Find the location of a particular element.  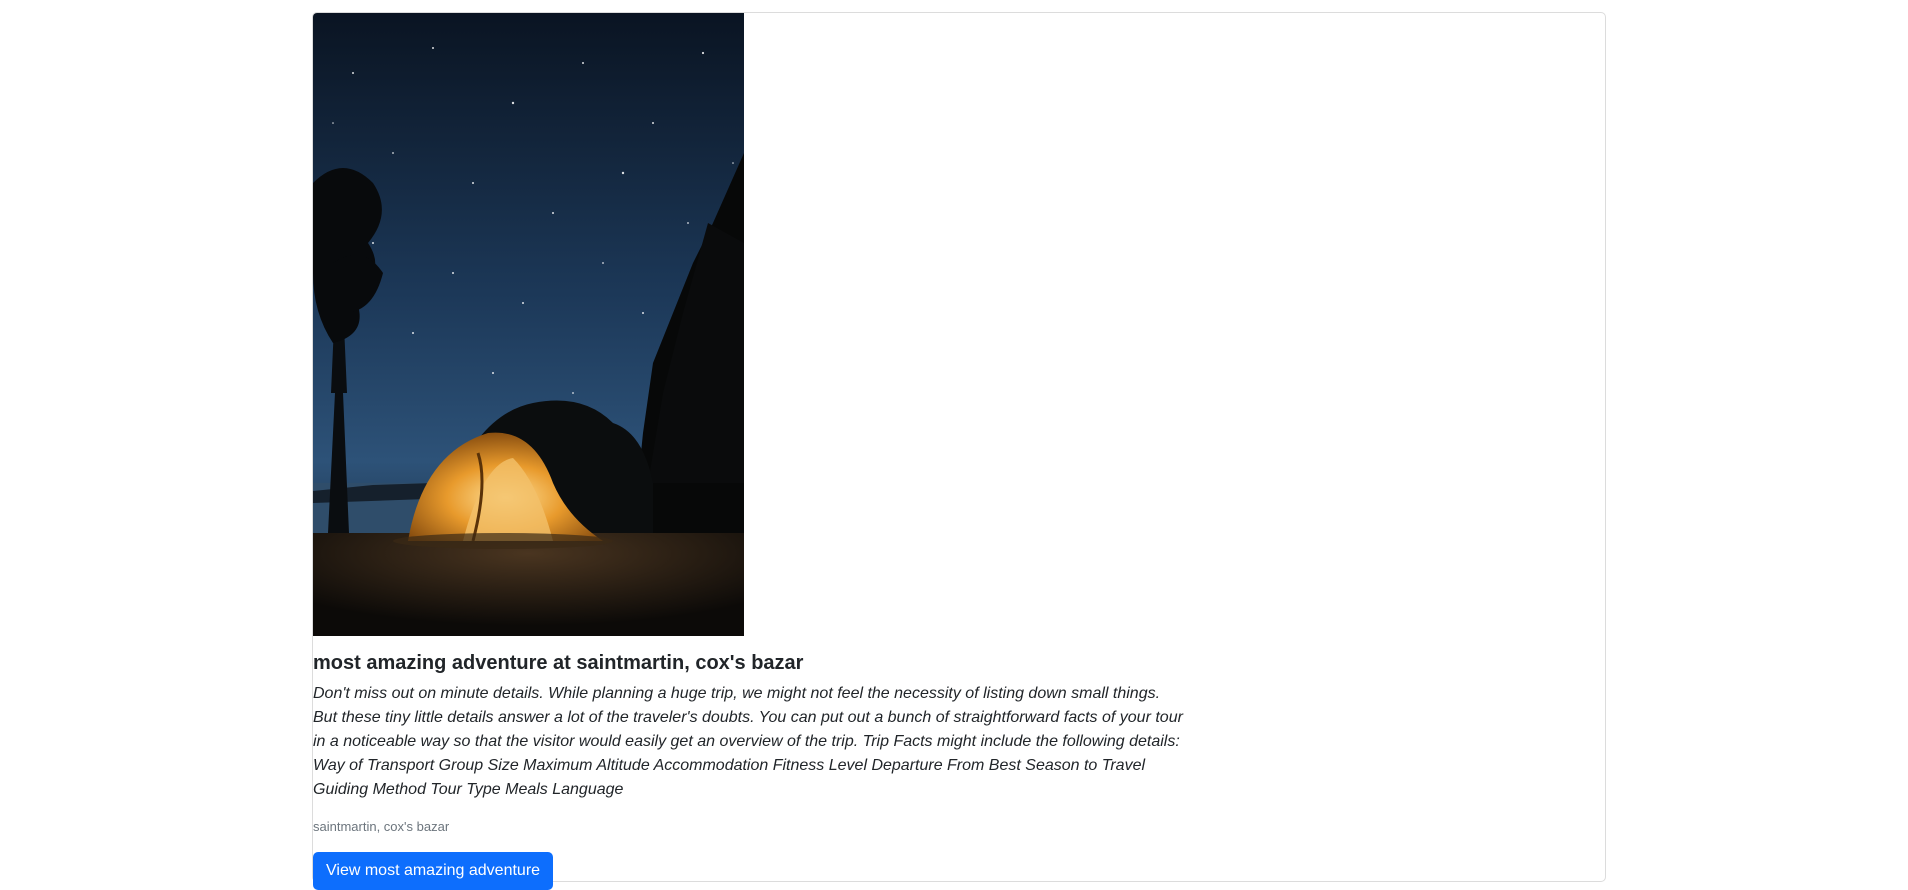

view-adventure-button: View most amazing adventure is located at coordinates (433, 871).